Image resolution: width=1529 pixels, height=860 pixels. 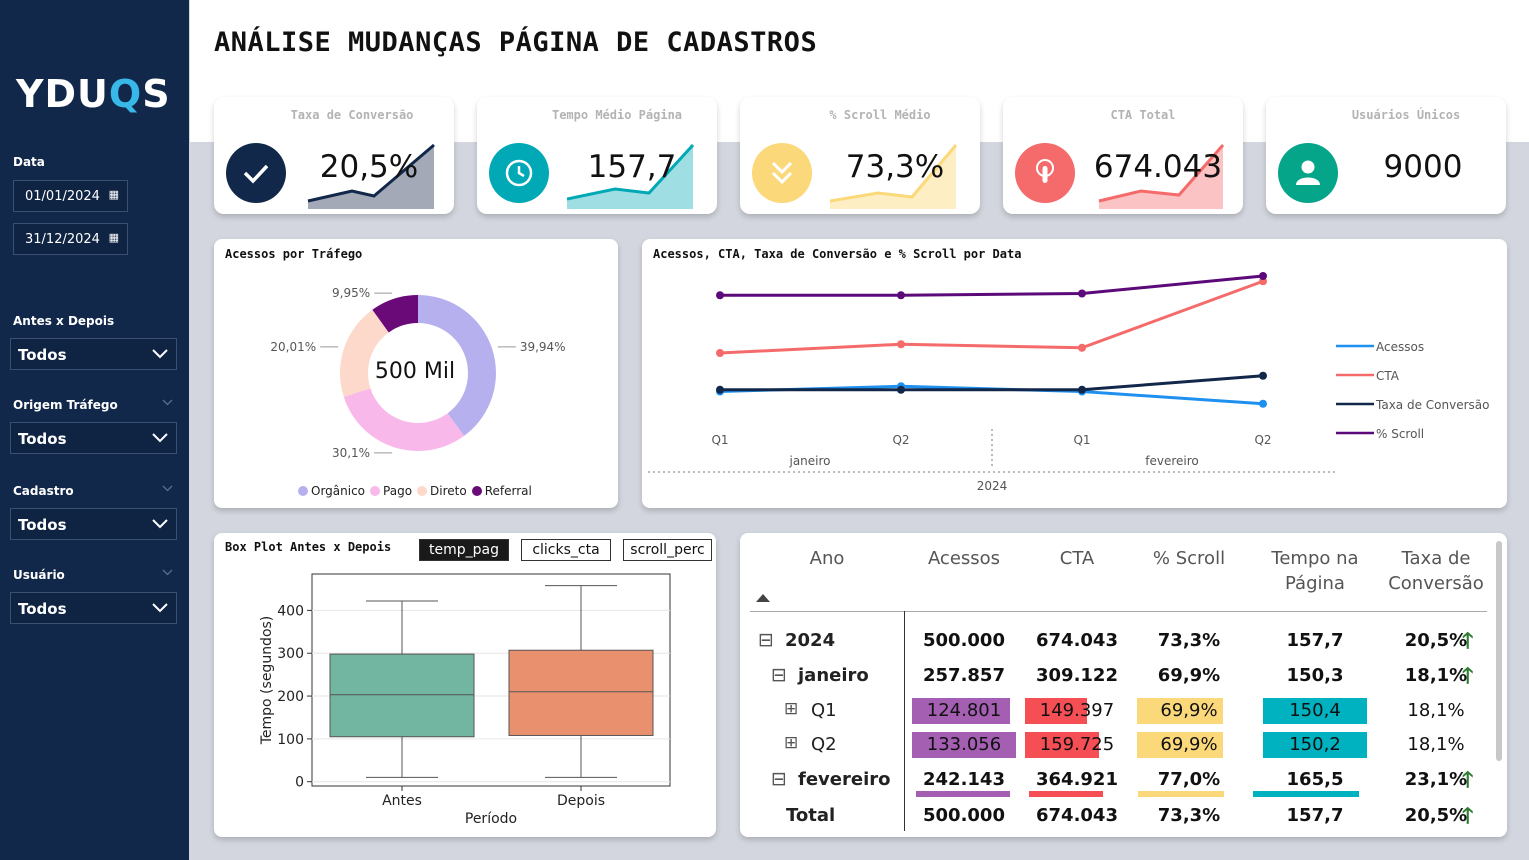 What do you see at coordinates (1143, 115) in the screenshot?
I see `kpi-label: CTA Total` at bounding box center [1143, 115].